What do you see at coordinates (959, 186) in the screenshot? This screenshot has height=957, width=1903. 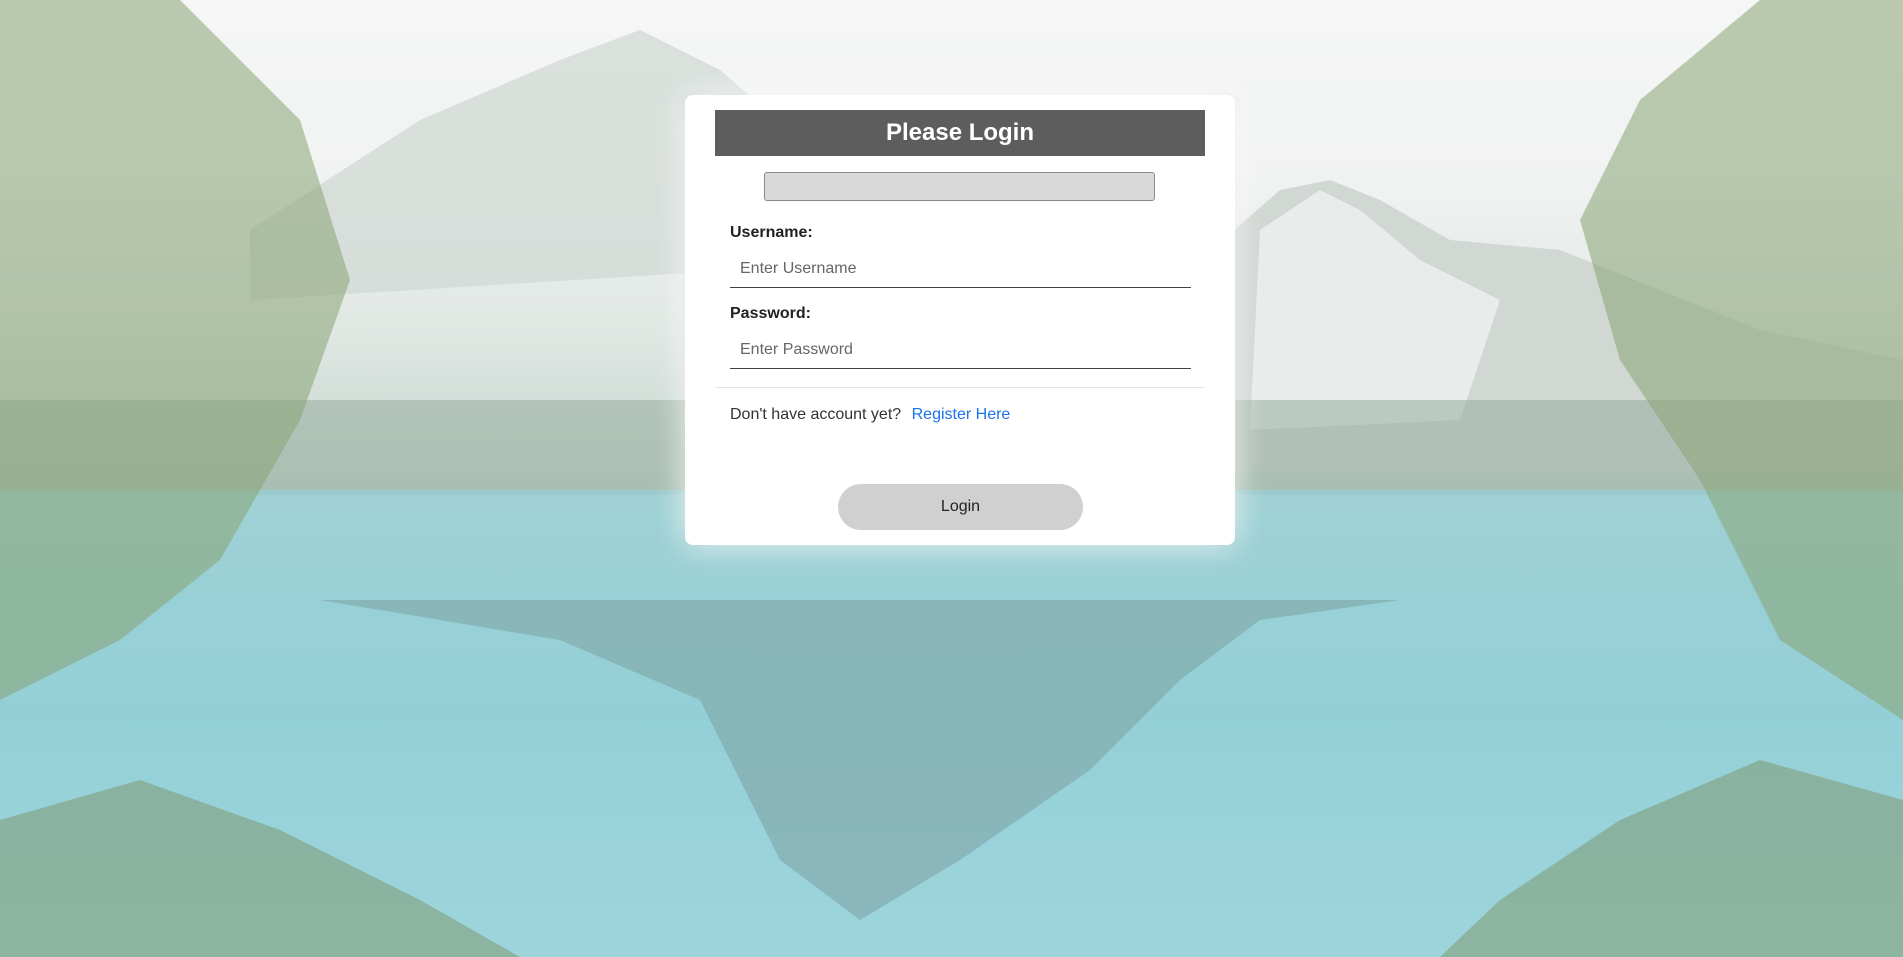 I see `login-message-box` at bounding box center [959, 186].